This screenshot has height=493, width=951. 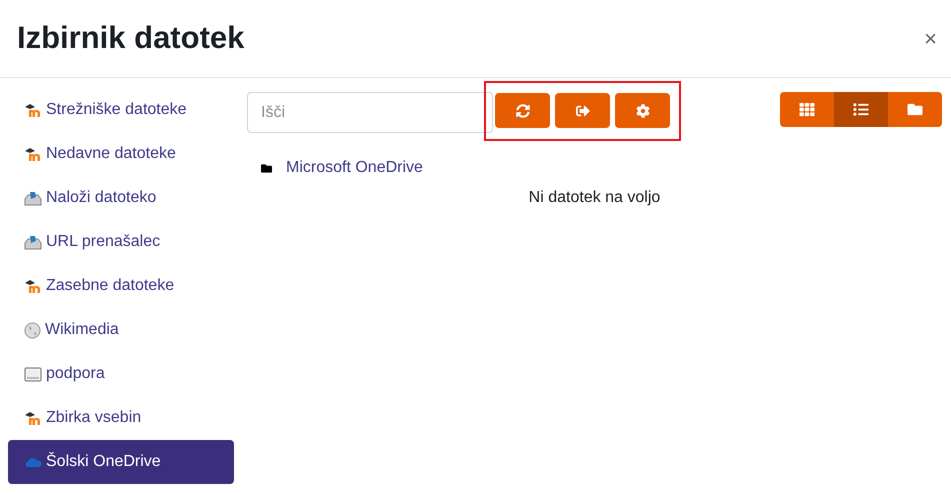 What do you see at coordinates (130, 38) in the screenshot?
I see `dialog-title: Izbirnik datotek` at bounding box center [130, 38].